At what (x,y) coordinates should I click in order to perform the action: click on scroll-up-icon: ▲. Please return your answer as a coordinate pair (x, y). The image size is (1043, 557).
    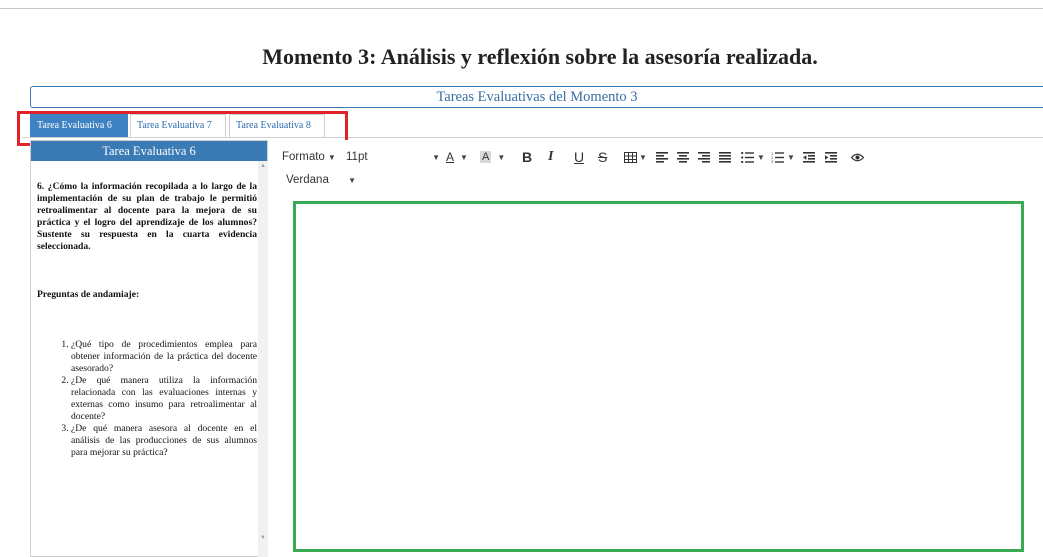
    Looking at the image, I should click on (263, 166).